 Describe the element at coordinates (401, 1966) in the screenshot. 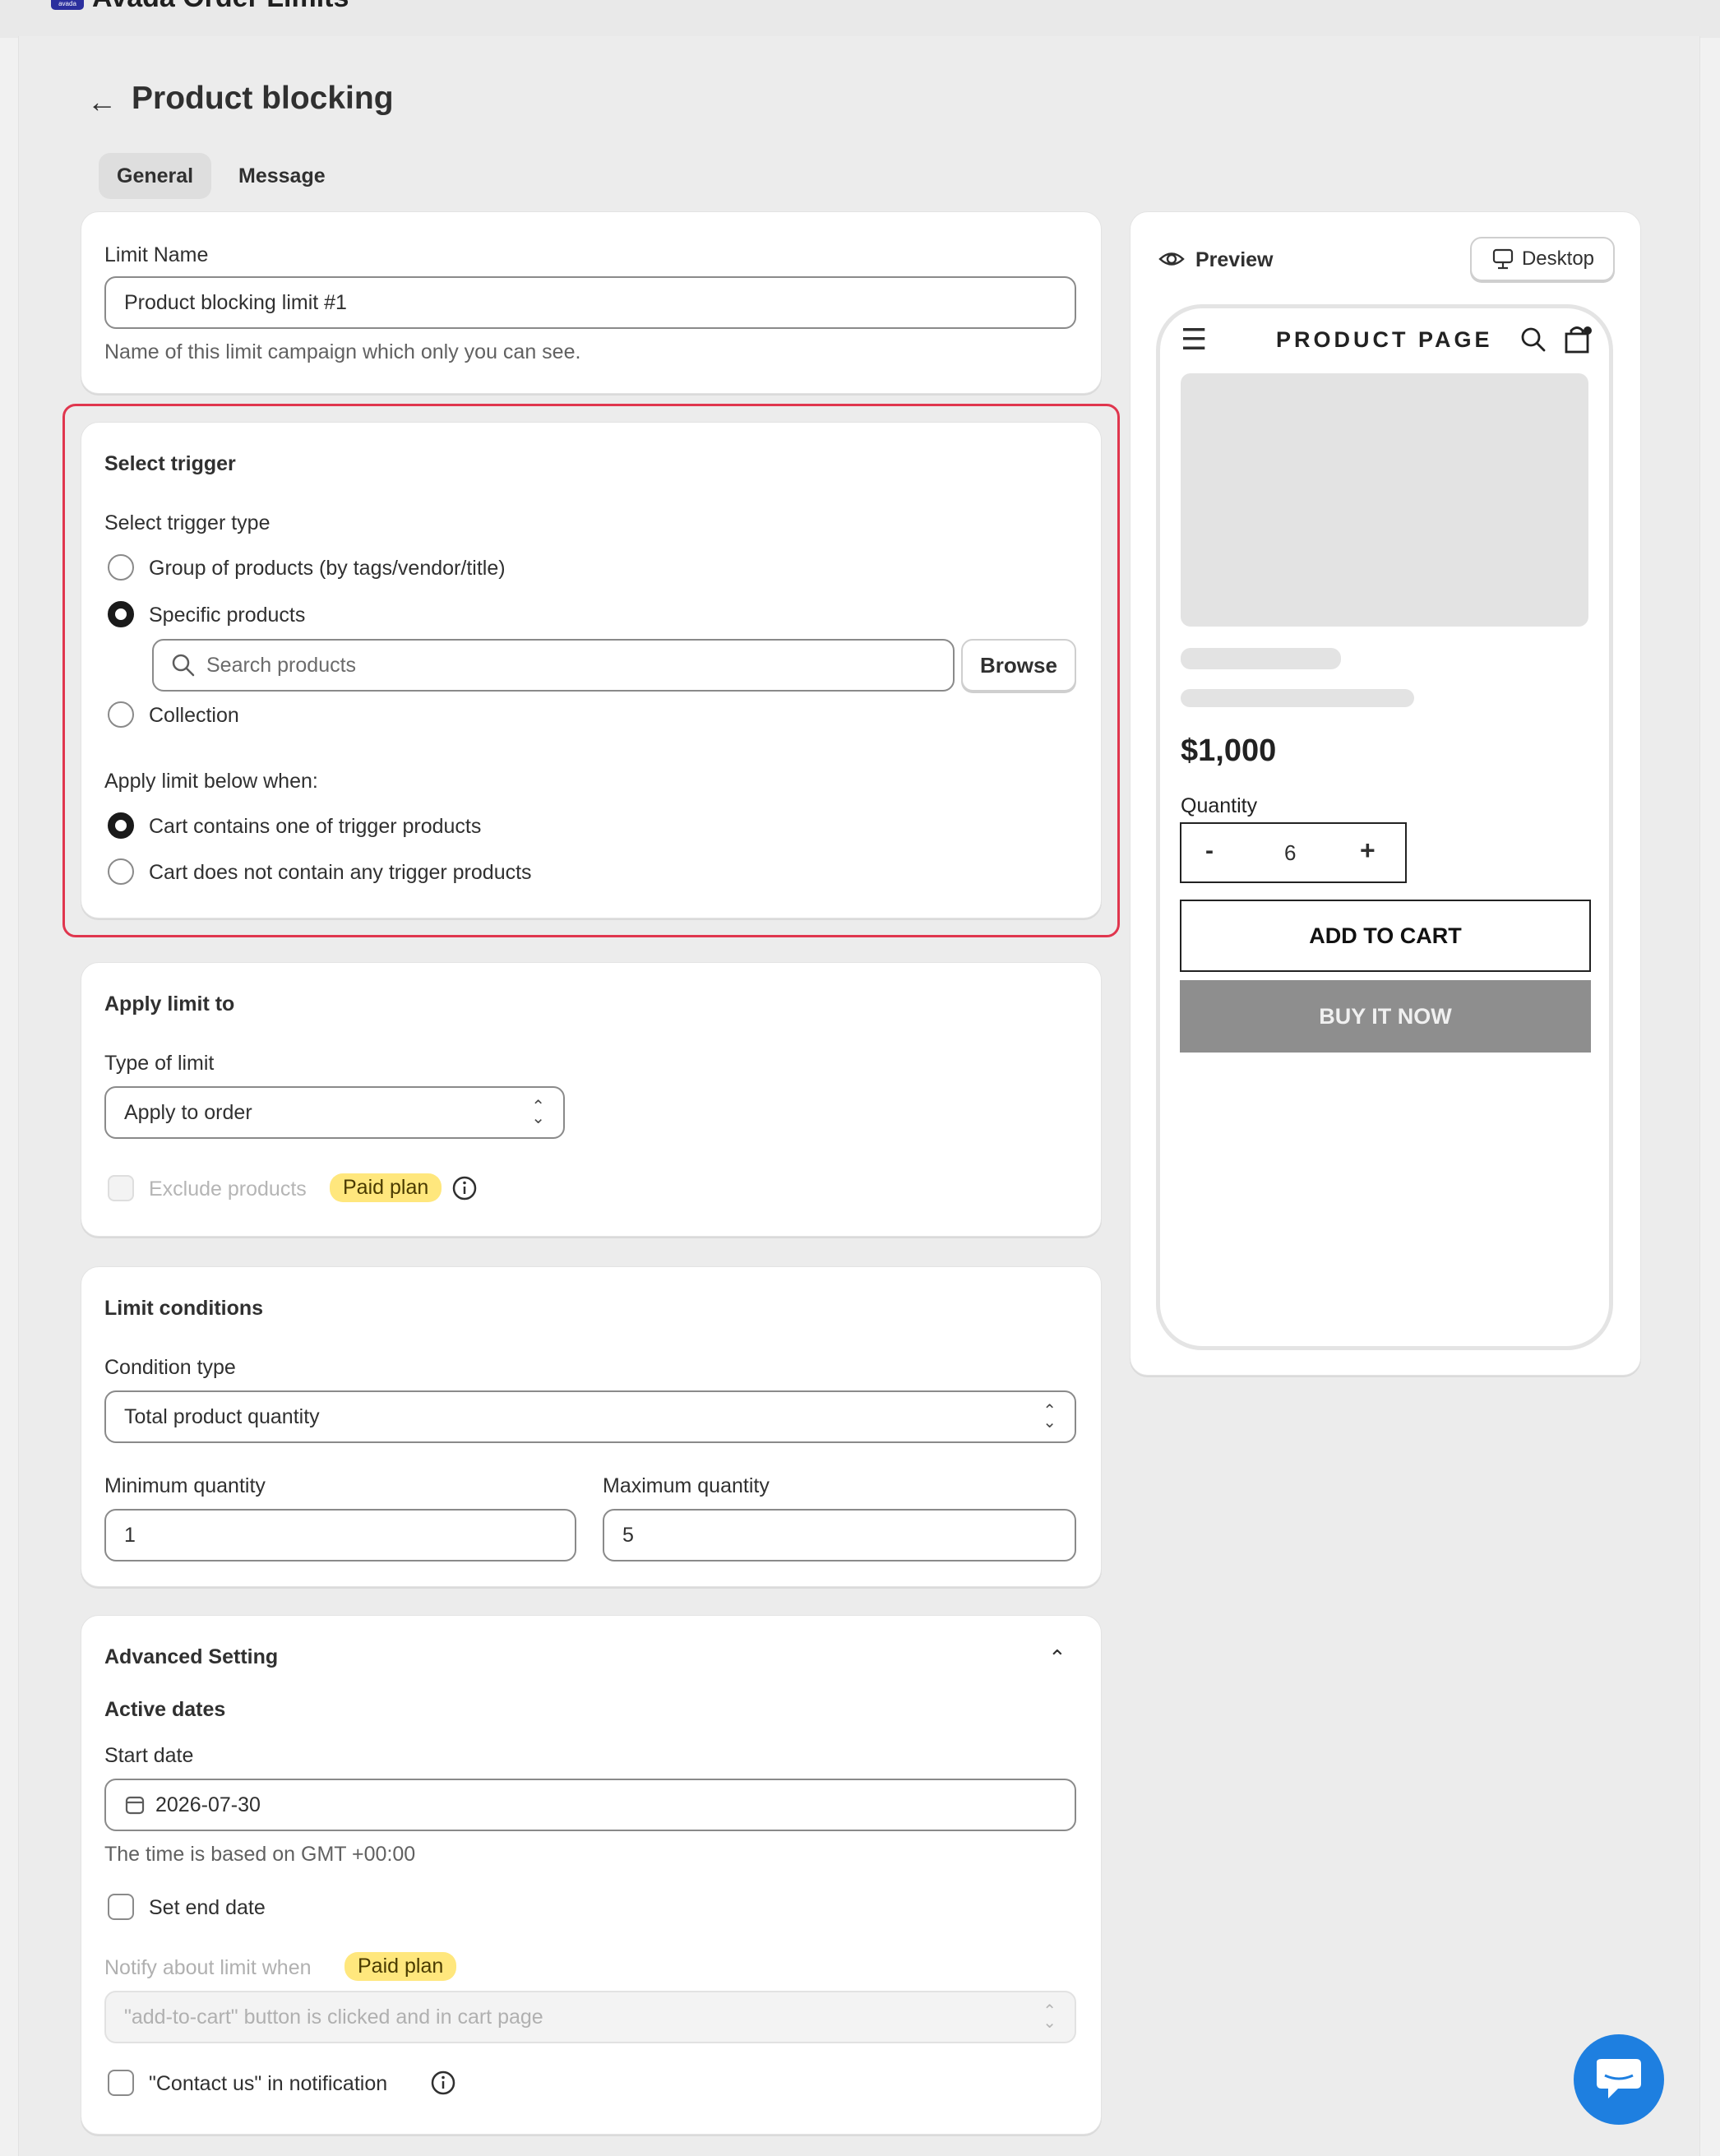

I see `notify-paid-plan-badge: Paid plan` at that location.